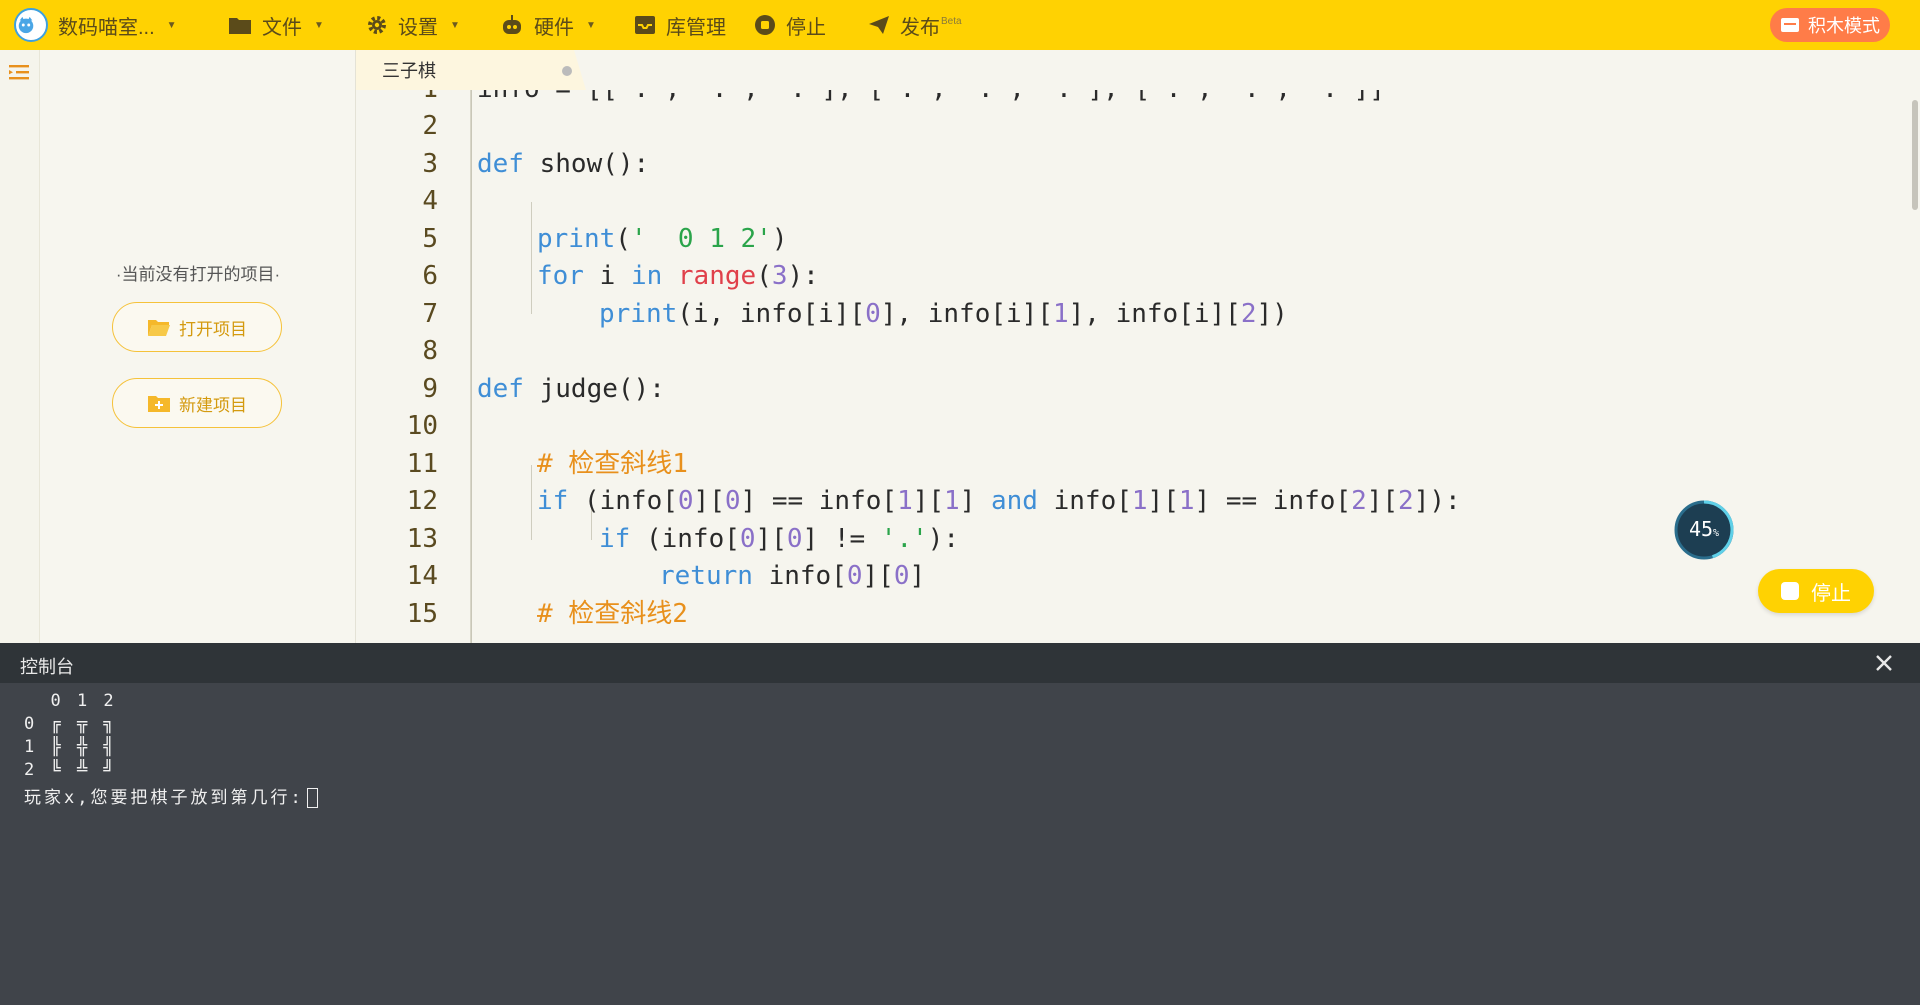 This screenshot has width=1920, height=1005. I want to click on progress-unit: %, so click(1716, 533).